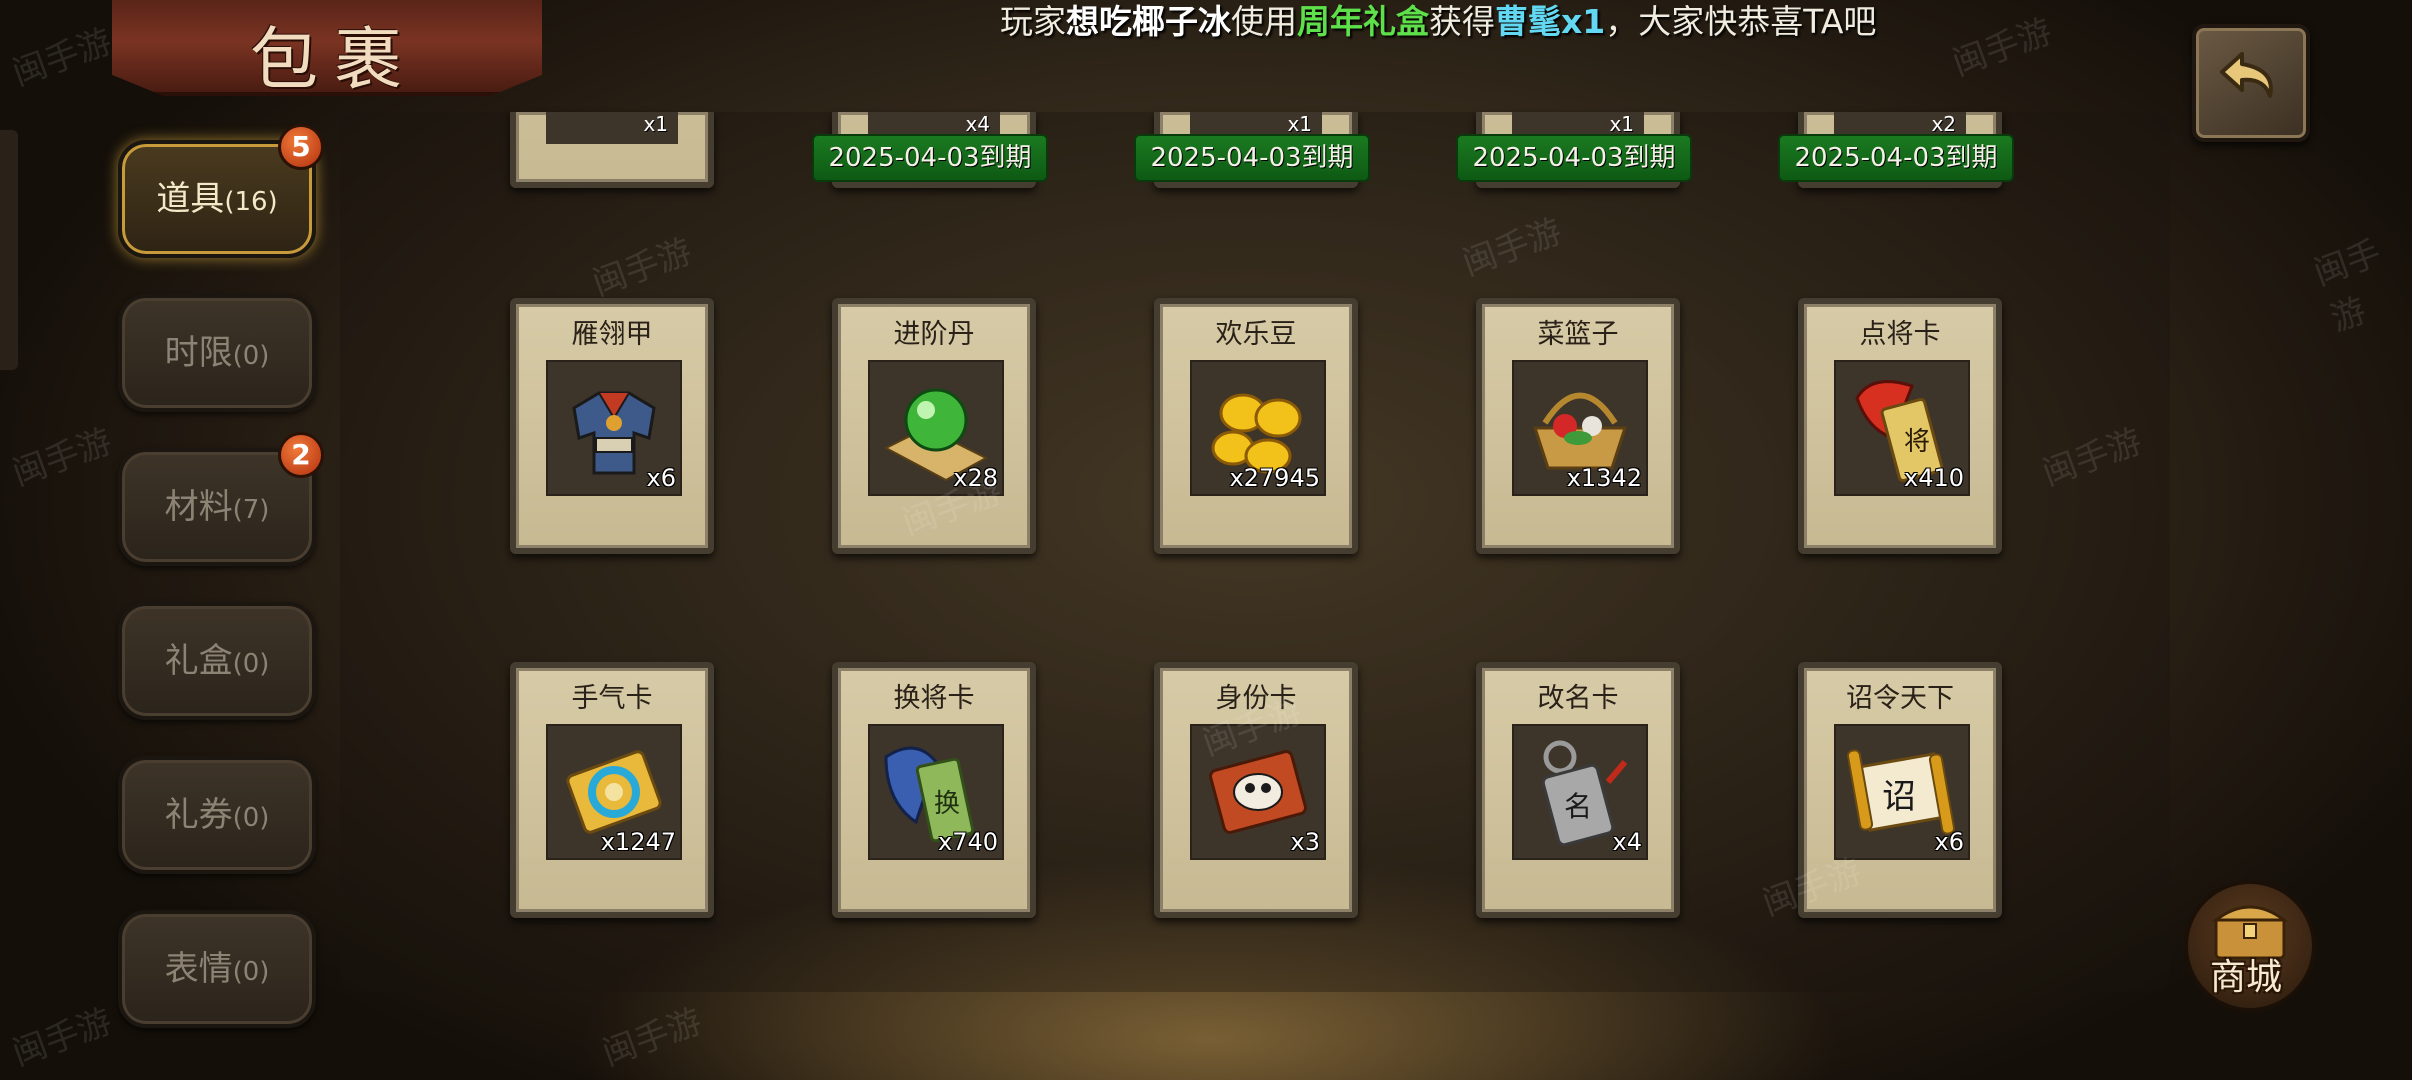 This screenshot has width=2412, height=1080. I want to click on item-name: 换将卡, so click(934, 698).